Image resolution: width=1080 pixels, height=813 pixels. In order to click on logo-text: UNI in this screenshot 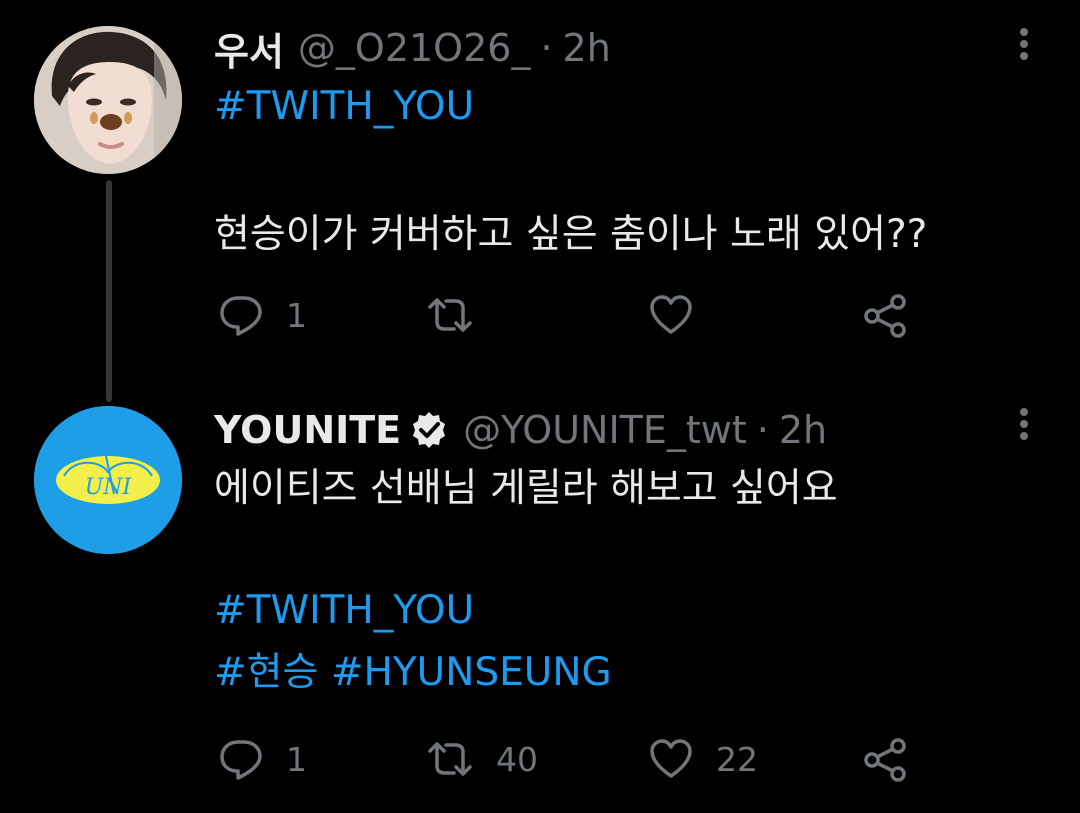, I will do `click(109, 487)`.